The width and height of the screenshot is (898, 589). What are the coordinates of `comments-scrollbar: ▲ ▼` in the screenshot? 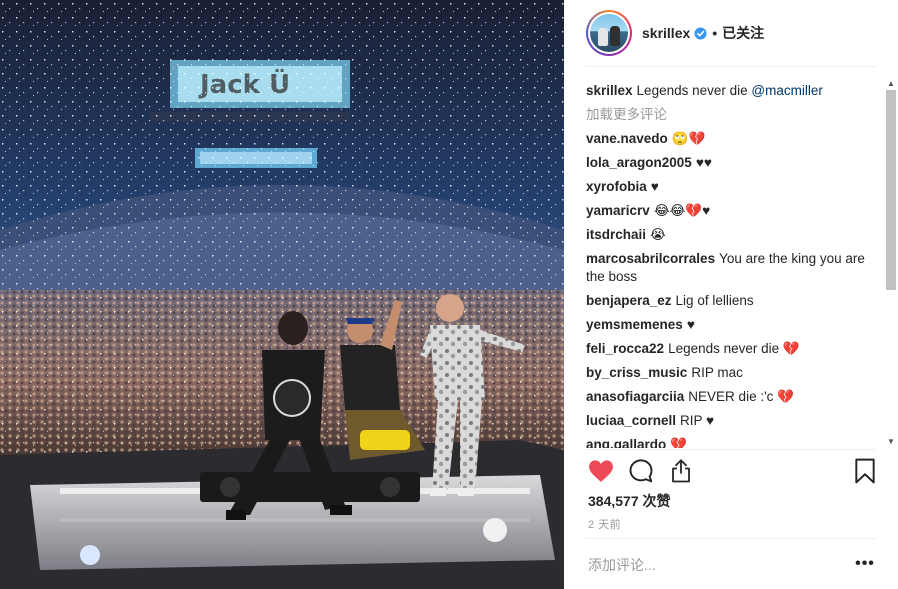 It's located at (891, 262).